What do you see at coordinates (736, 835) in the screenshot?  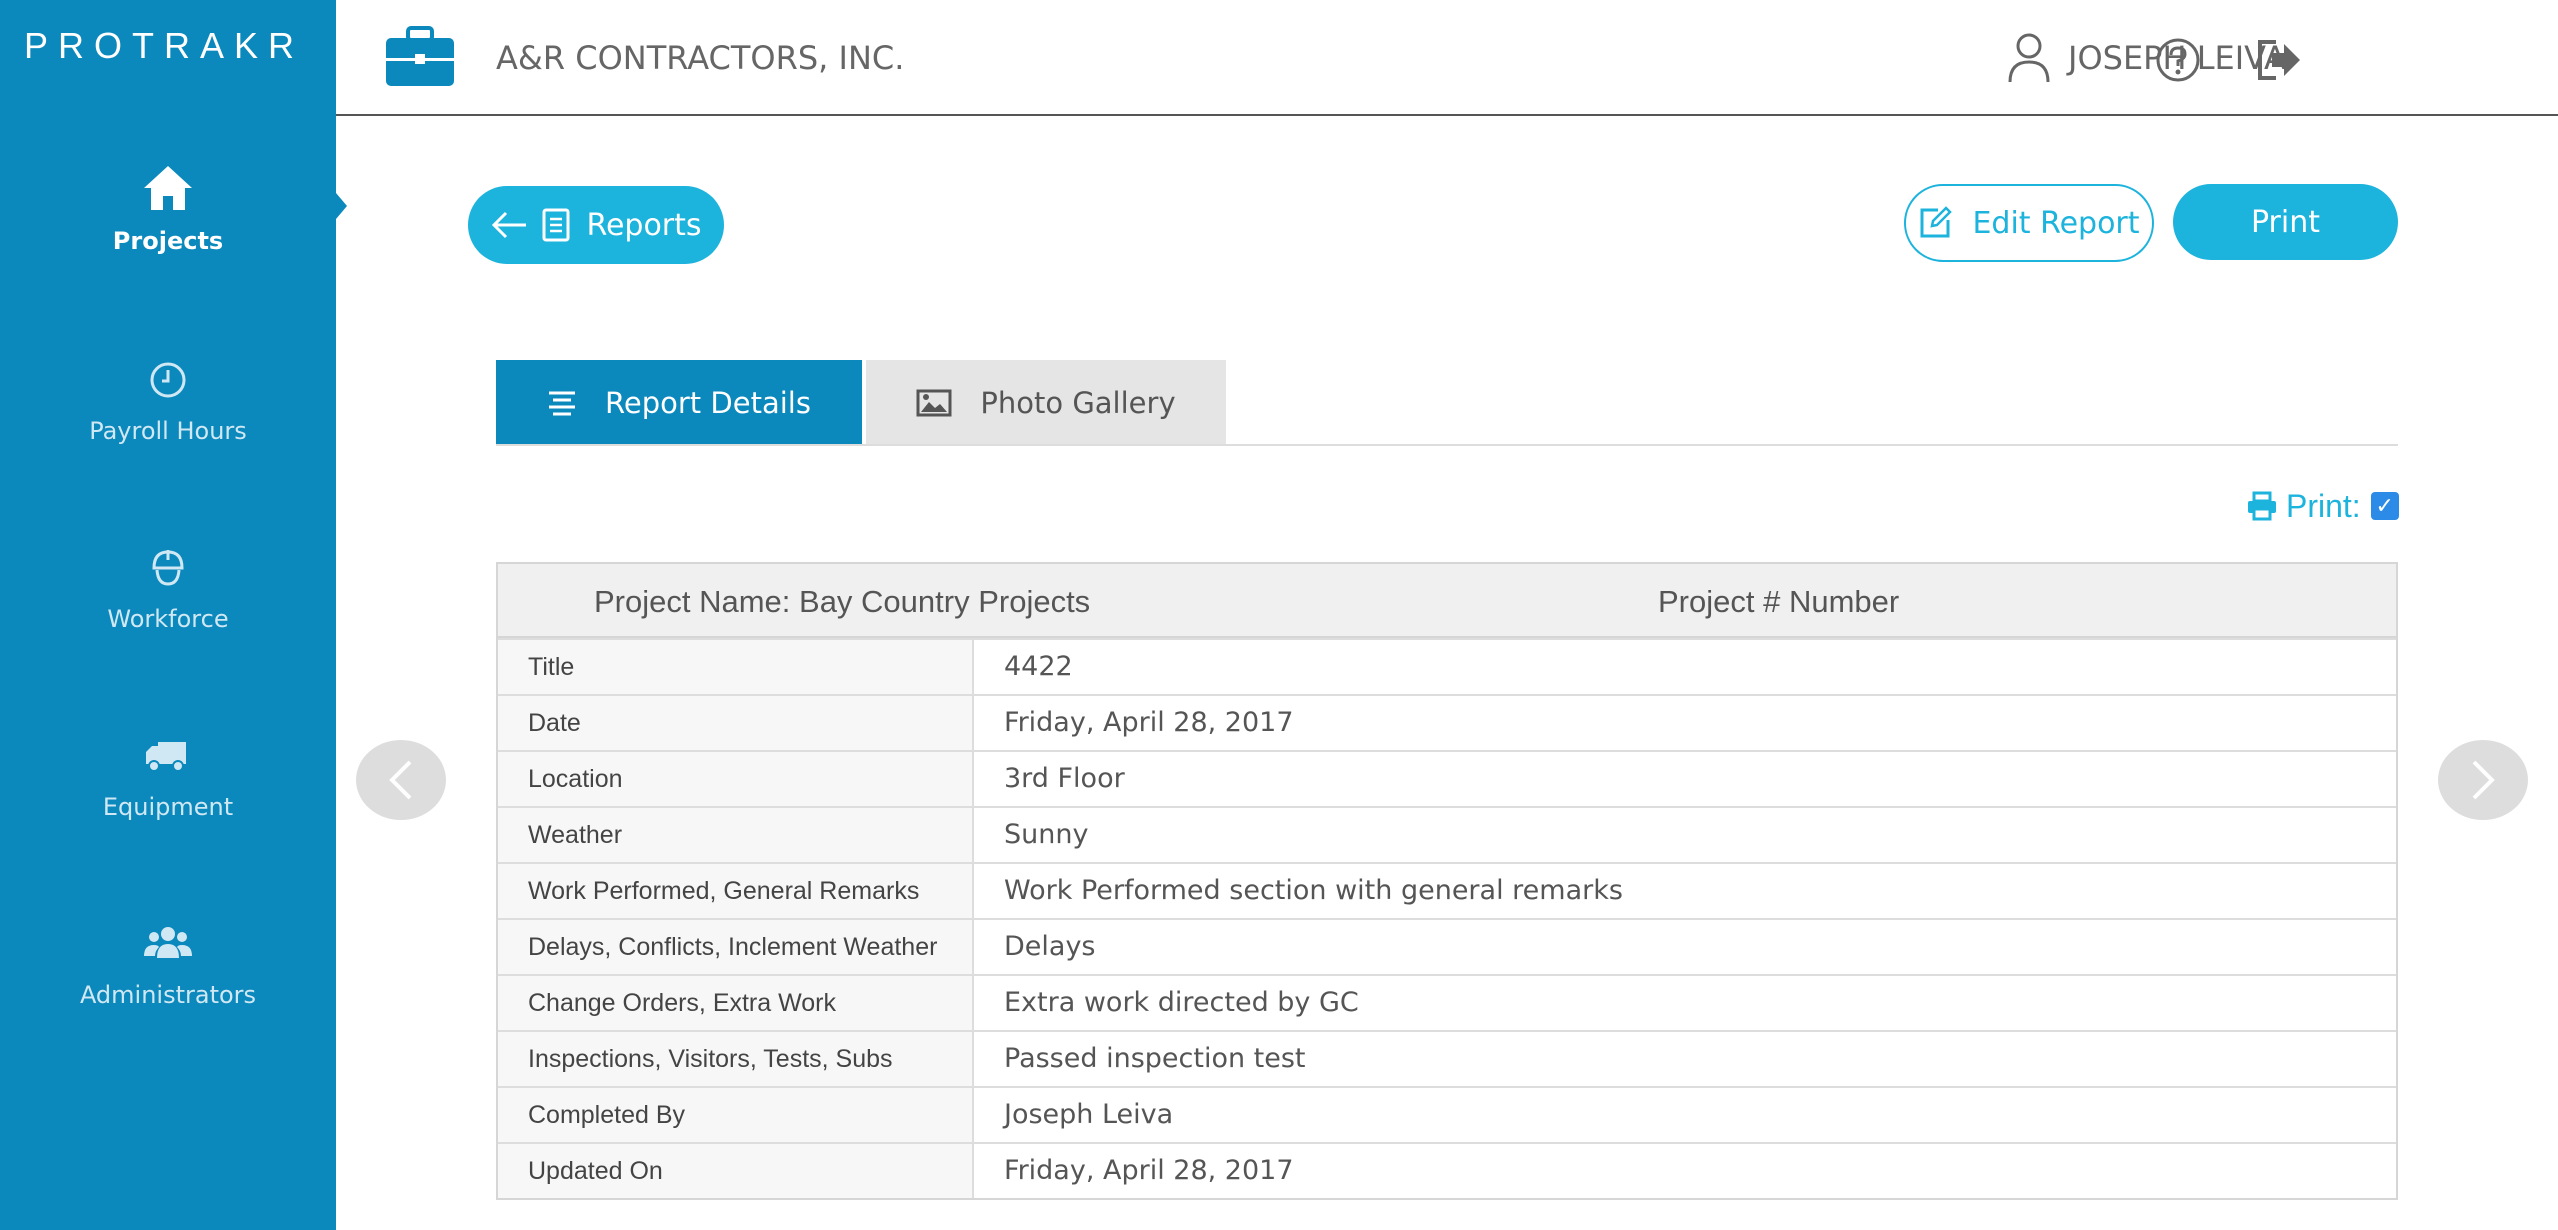 I see `row-label: Weather` at bounding box center [736, 835].